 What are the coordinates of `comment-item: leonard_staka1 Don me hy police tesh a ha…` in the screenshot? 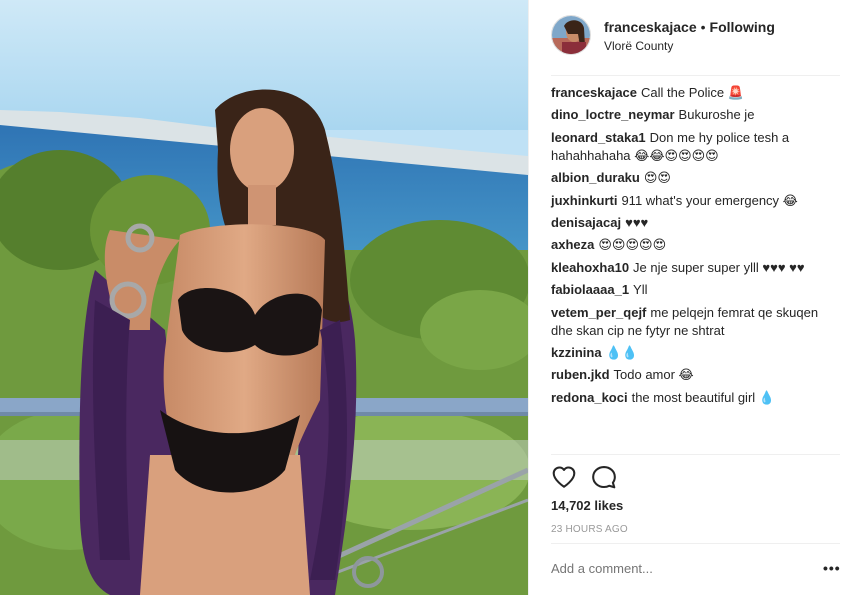 It's located at (686, 147).